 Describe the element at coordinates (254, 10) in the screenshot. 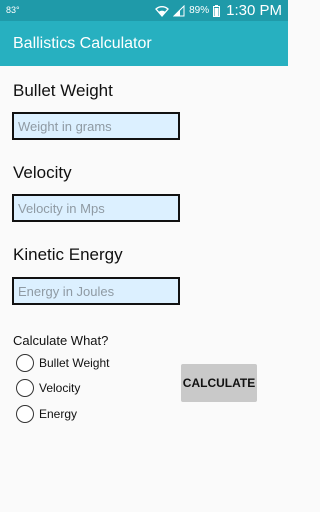

I see `clock: 1:30 PM` at that location.